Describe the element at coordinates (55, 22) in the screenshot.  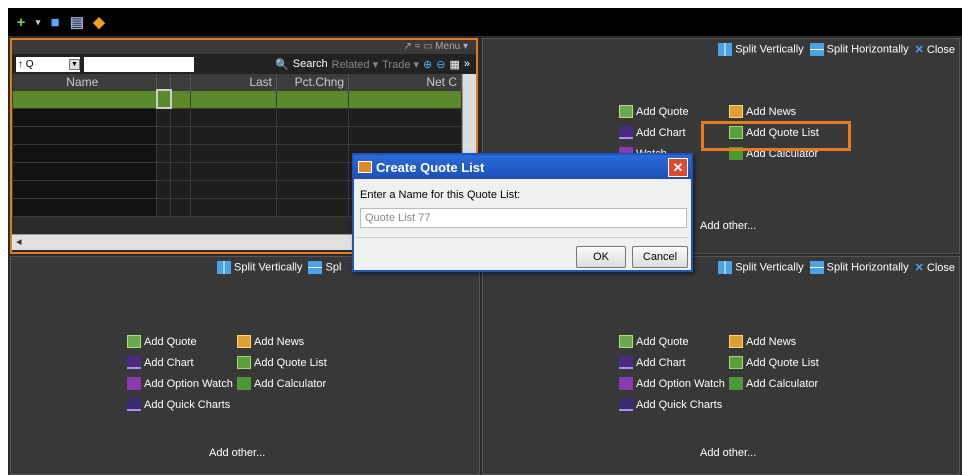
I see `save-icon: ■` at that location.